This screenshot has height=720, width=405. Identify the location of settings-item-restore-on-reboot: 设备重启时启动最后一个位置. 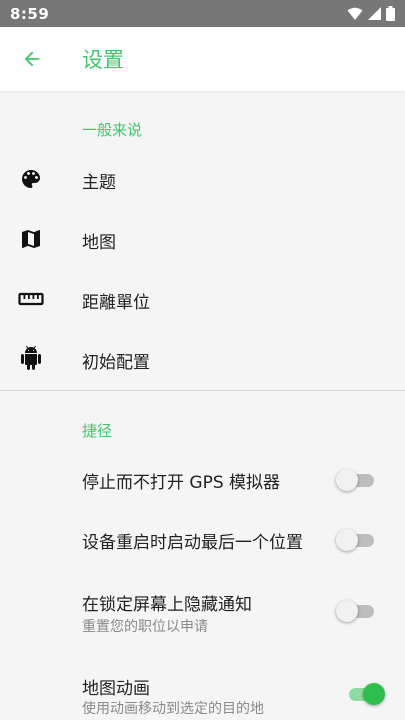
(202, 540).